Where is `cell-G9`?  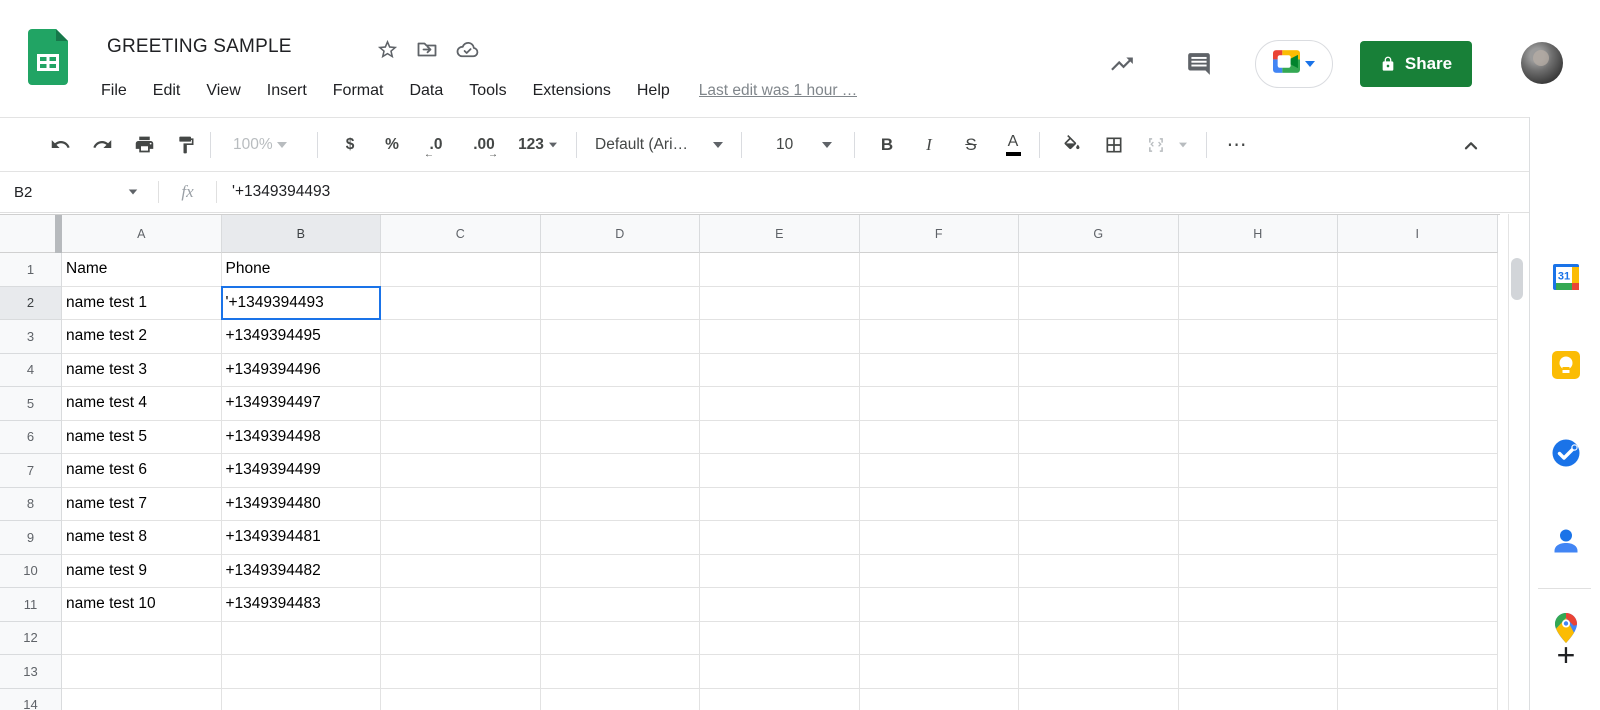
cell-G9 is located at coordinates (1099, 538).